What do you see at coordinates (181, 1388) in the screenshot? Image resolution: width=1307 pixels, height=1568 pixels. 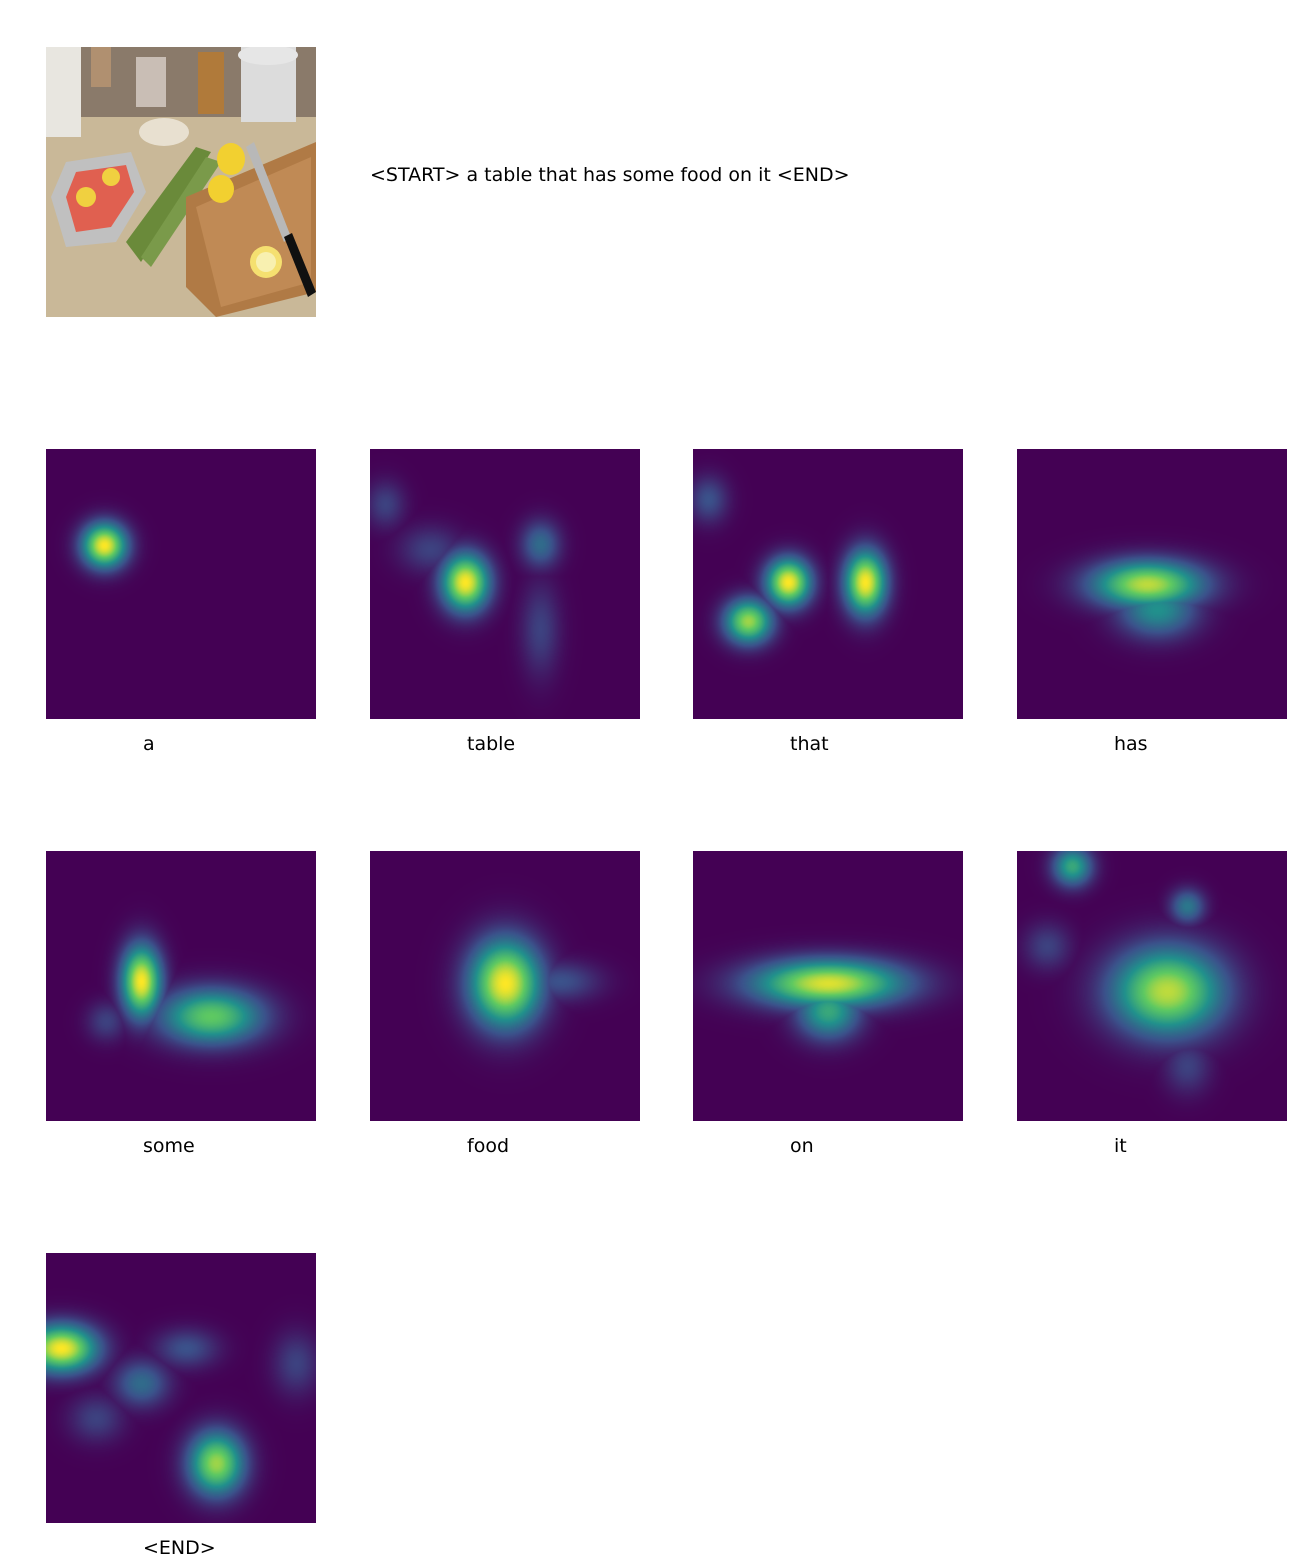 I see `attention-map-end` at bounding box center [181, 1388].